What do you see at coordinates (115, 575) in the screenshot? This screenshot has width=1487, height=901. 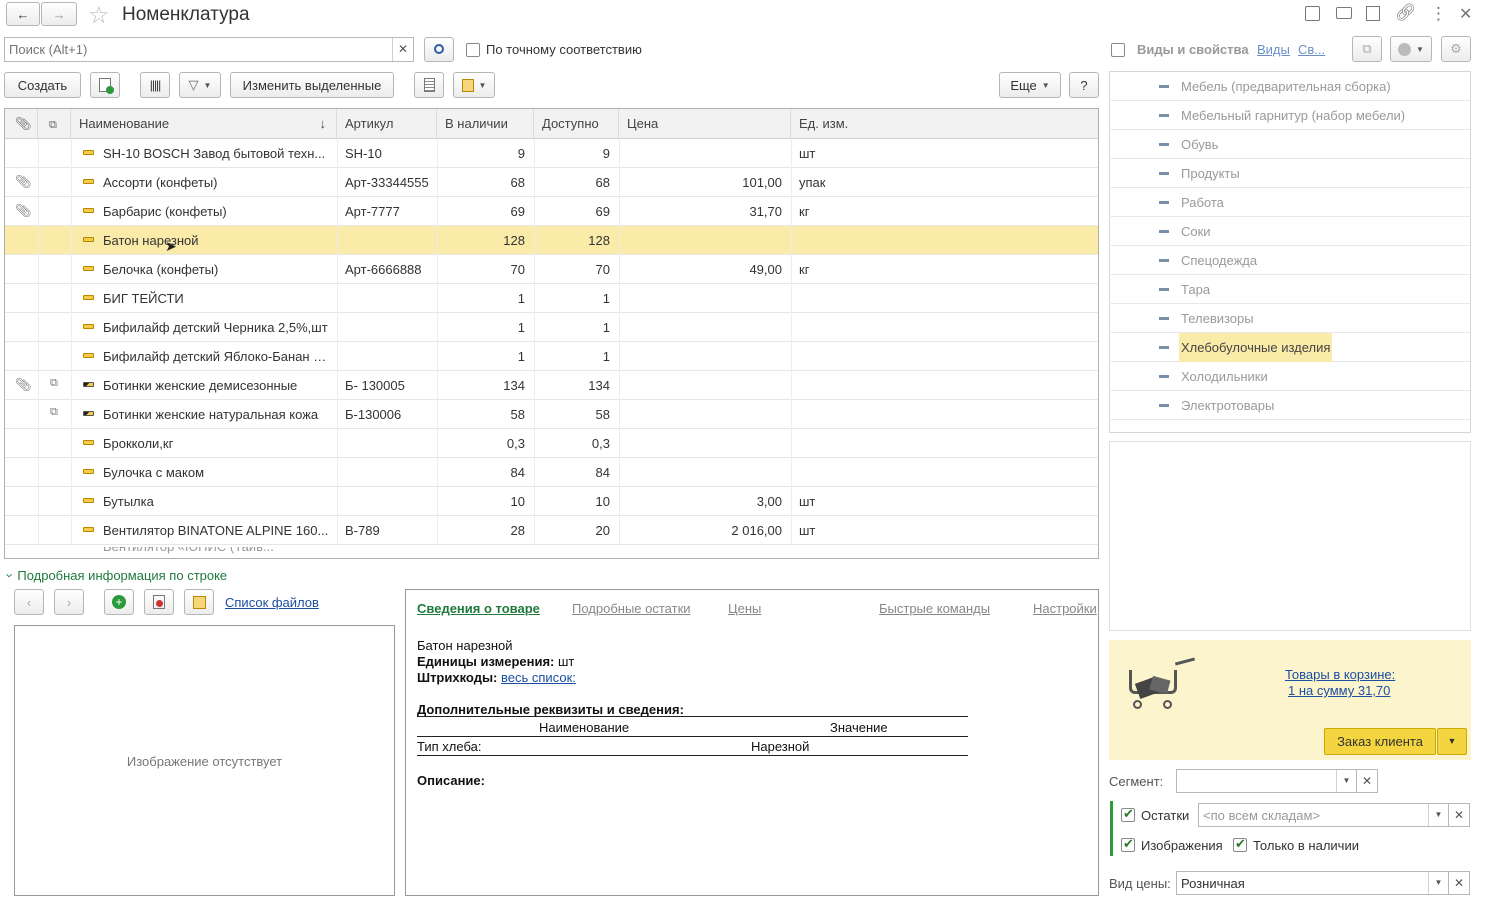 I see `details-toggle: ›Подробная информация по строке` at bounding box center [115, 575].